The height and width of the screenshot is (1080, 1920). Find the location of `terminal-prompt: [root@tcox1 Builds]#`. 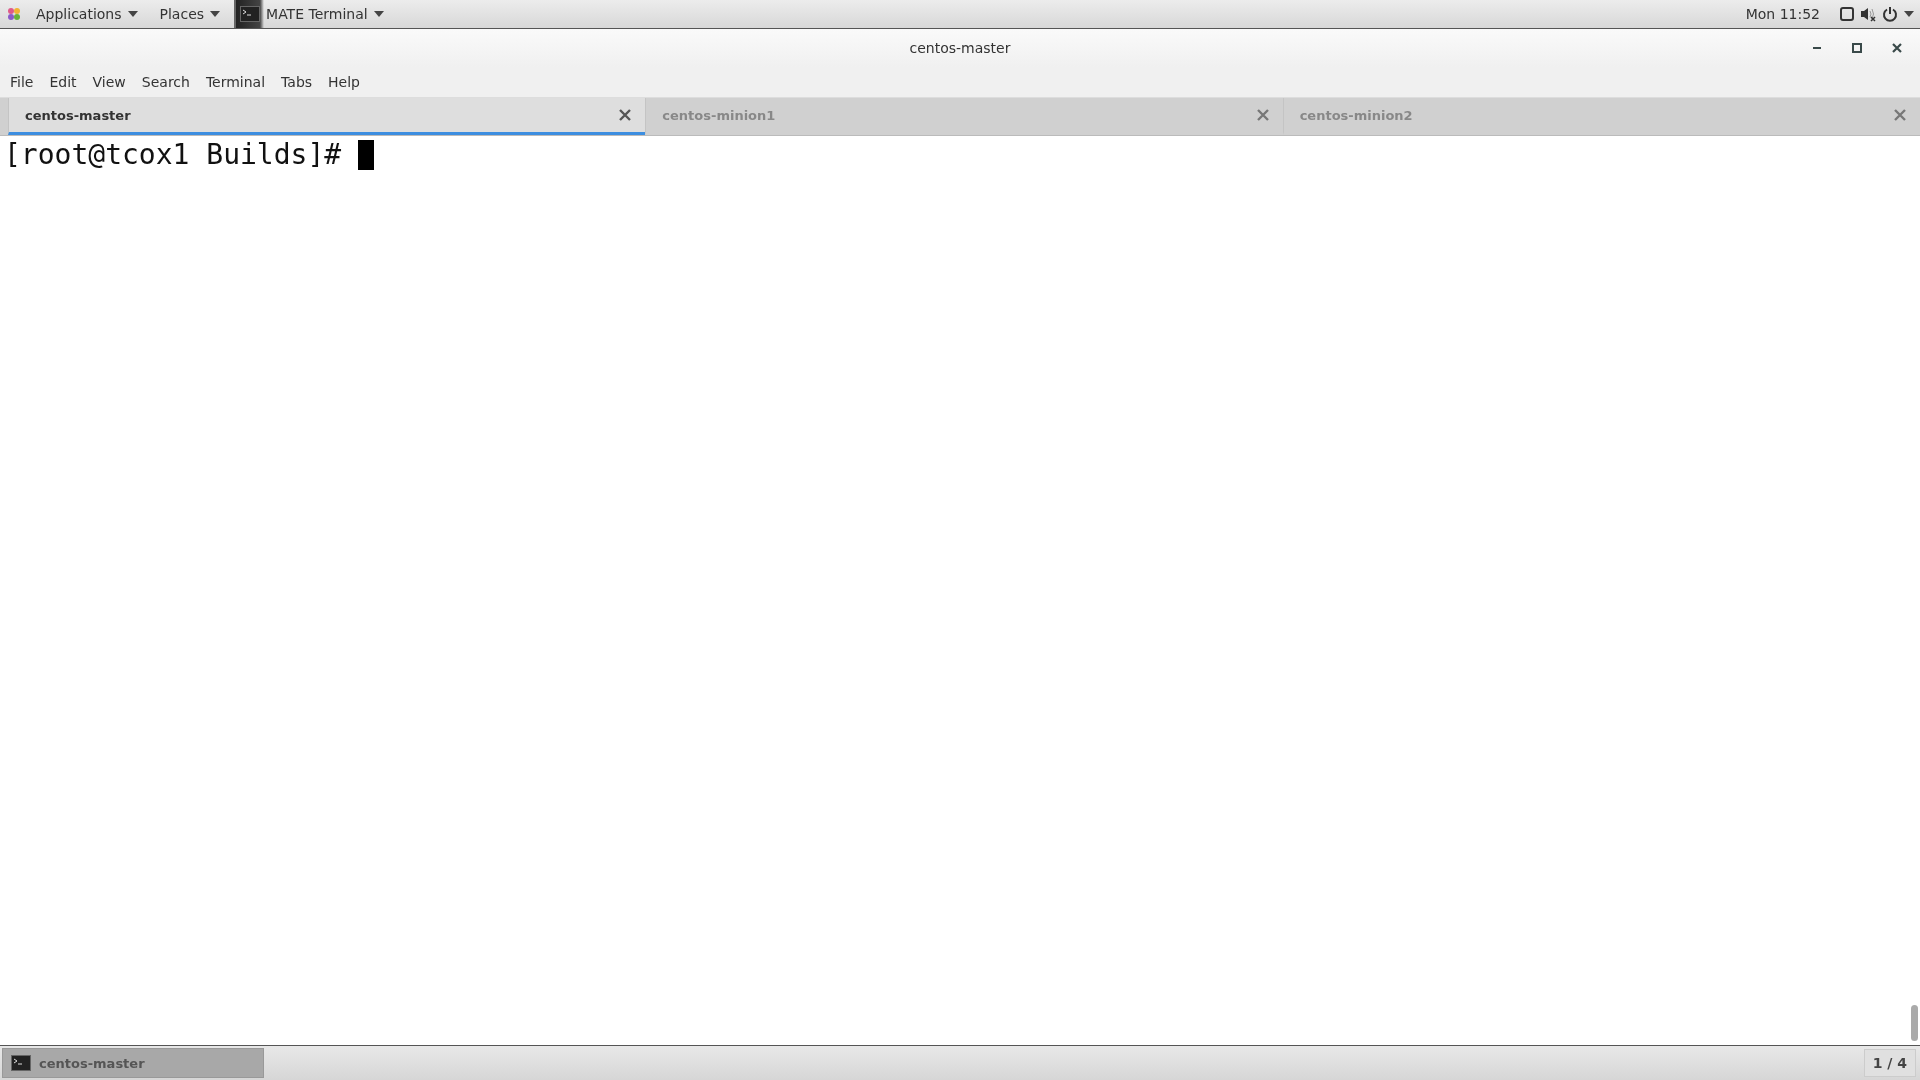

terminal-prompt: [root@tcox1 Builds]# is located at coordinates (173, 154).